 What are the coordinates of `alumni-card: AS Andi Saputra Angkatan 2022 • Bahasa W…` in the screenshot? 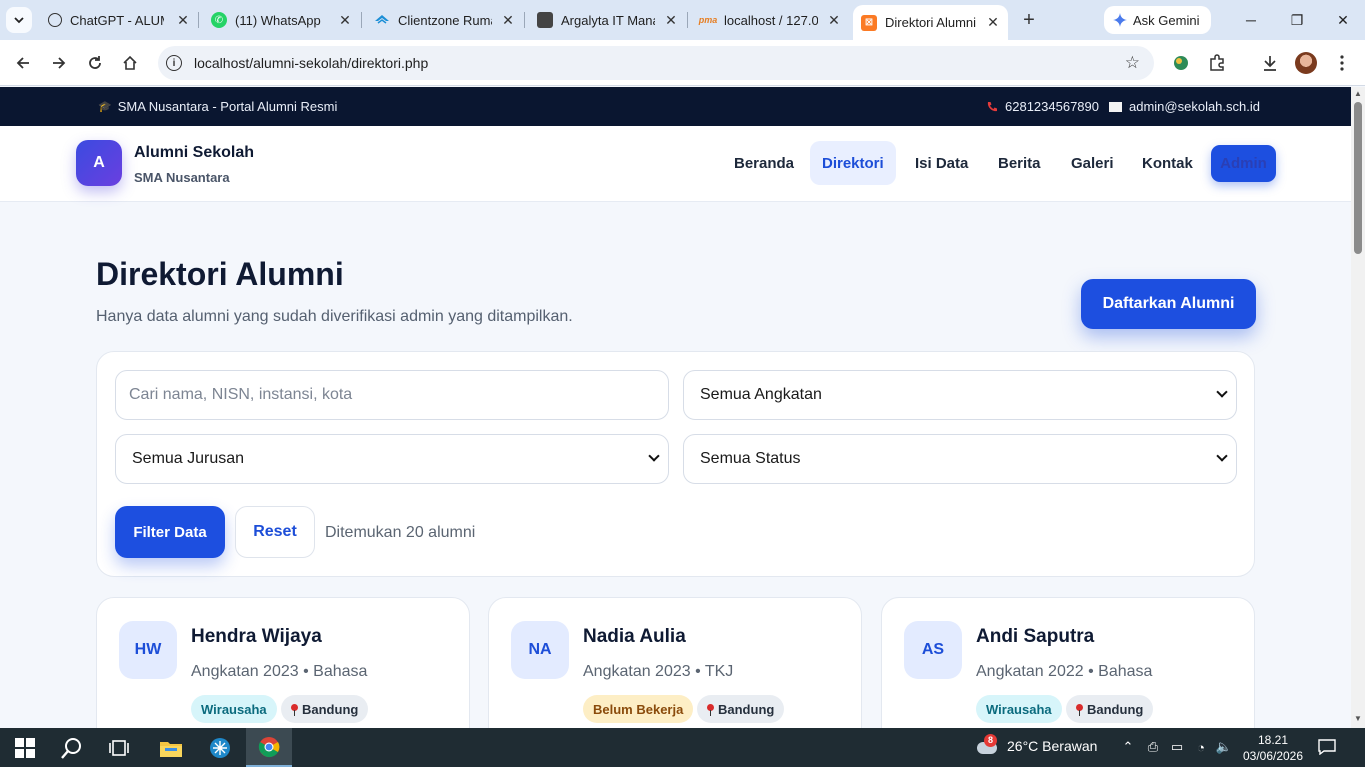 It's located at (1068, 672).